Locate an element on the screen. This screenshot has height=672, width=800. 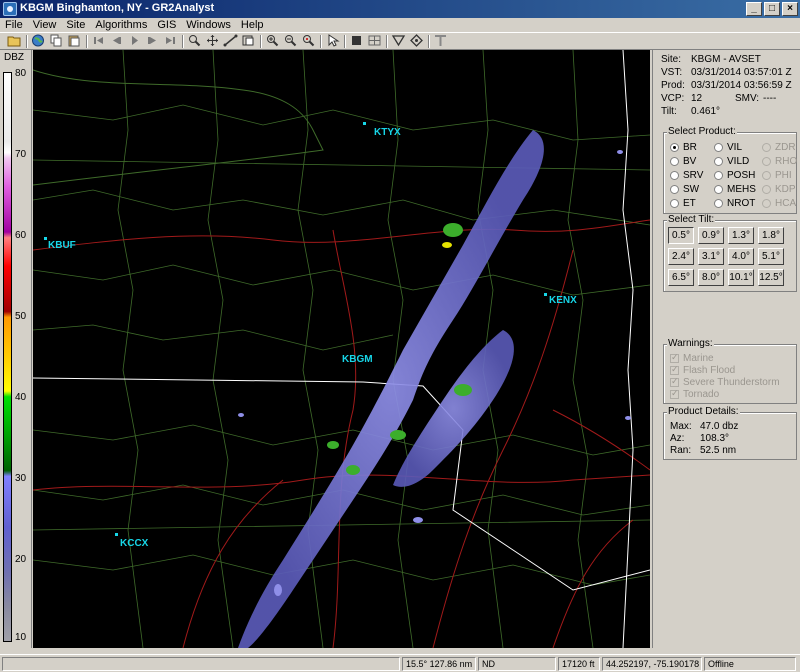
site-label-kbuf: KBUF is located at coordinates (62, 245).